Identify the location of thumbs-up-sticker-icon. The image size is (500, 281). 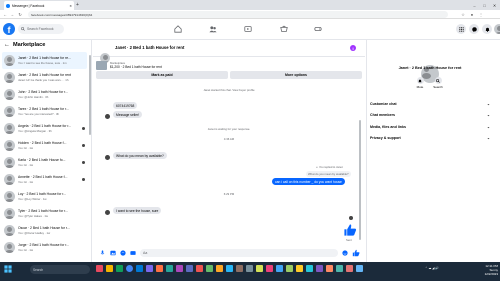
(350, 230).